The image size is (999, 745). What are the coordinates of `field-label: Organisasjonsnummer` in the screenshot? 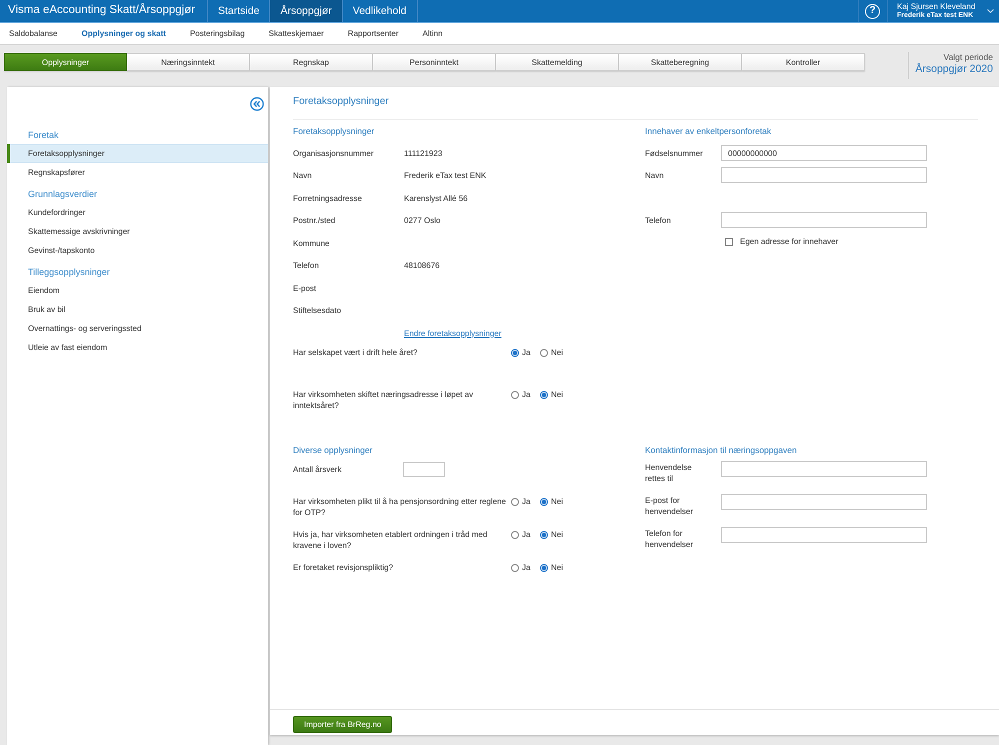 It's located at (333, 153).